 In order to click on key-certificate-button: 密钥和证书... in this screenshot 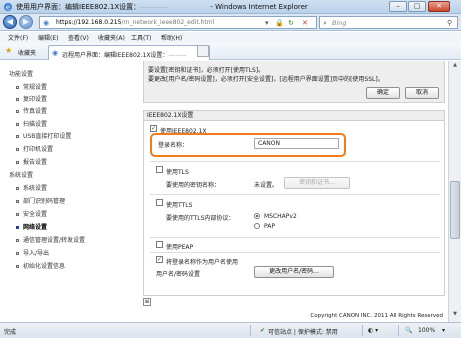, I will do `click(317, 183)`.